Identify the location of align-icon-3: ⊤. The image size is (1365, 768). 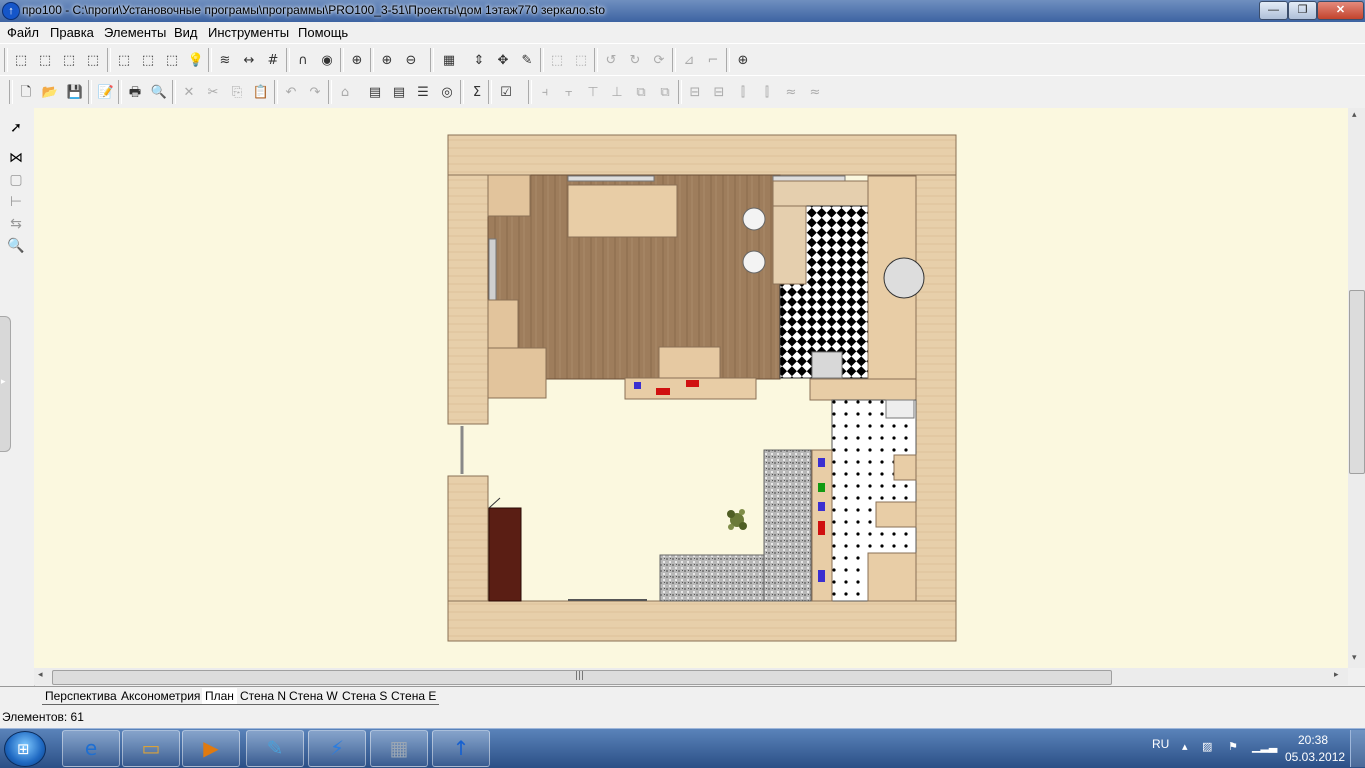
(593, 93).